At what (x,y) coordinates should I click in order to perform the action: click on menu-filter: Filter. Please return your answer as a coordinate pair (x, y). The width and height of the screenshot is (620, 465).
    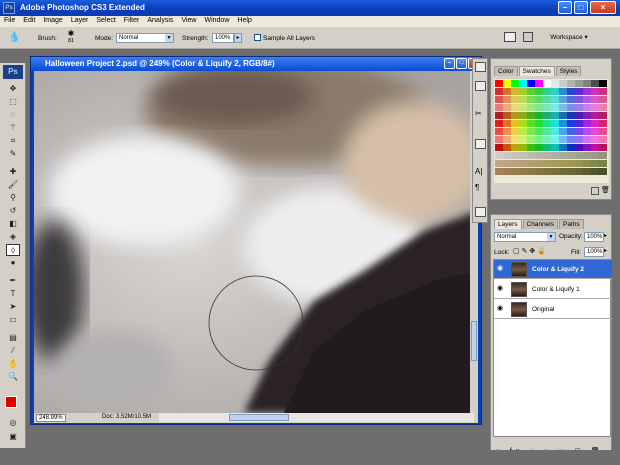
    Looking at the image, I should click on (132, 20).